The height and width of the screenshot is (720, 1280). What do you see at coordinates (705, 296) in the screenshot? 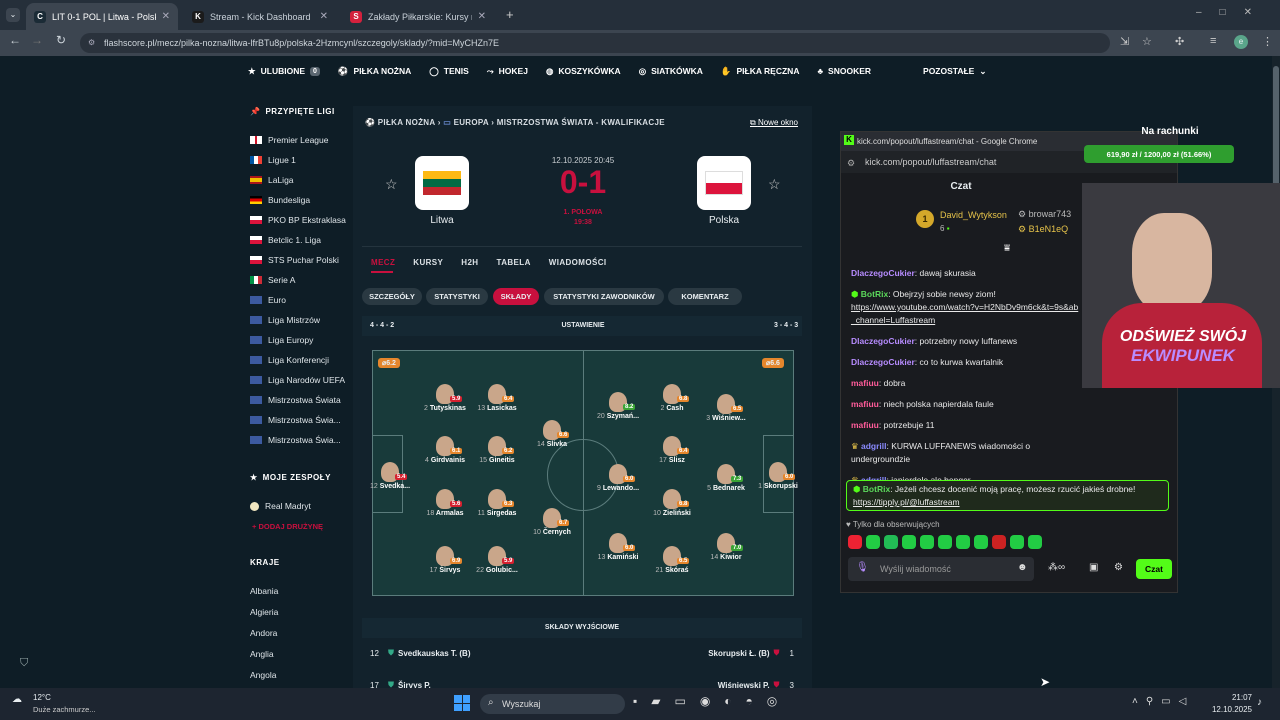
I see `sub-tab: KOMENTARZ` at bounding box center [705, 296].